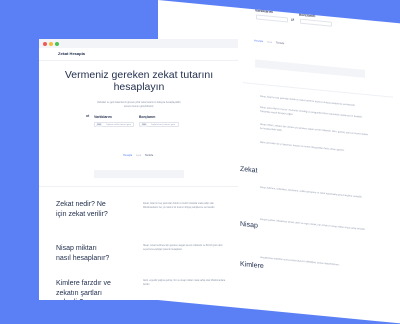 The height and width of the screenshot is (324, 400). I want to click on debts-label: Borçlarım, so click(147, 117).